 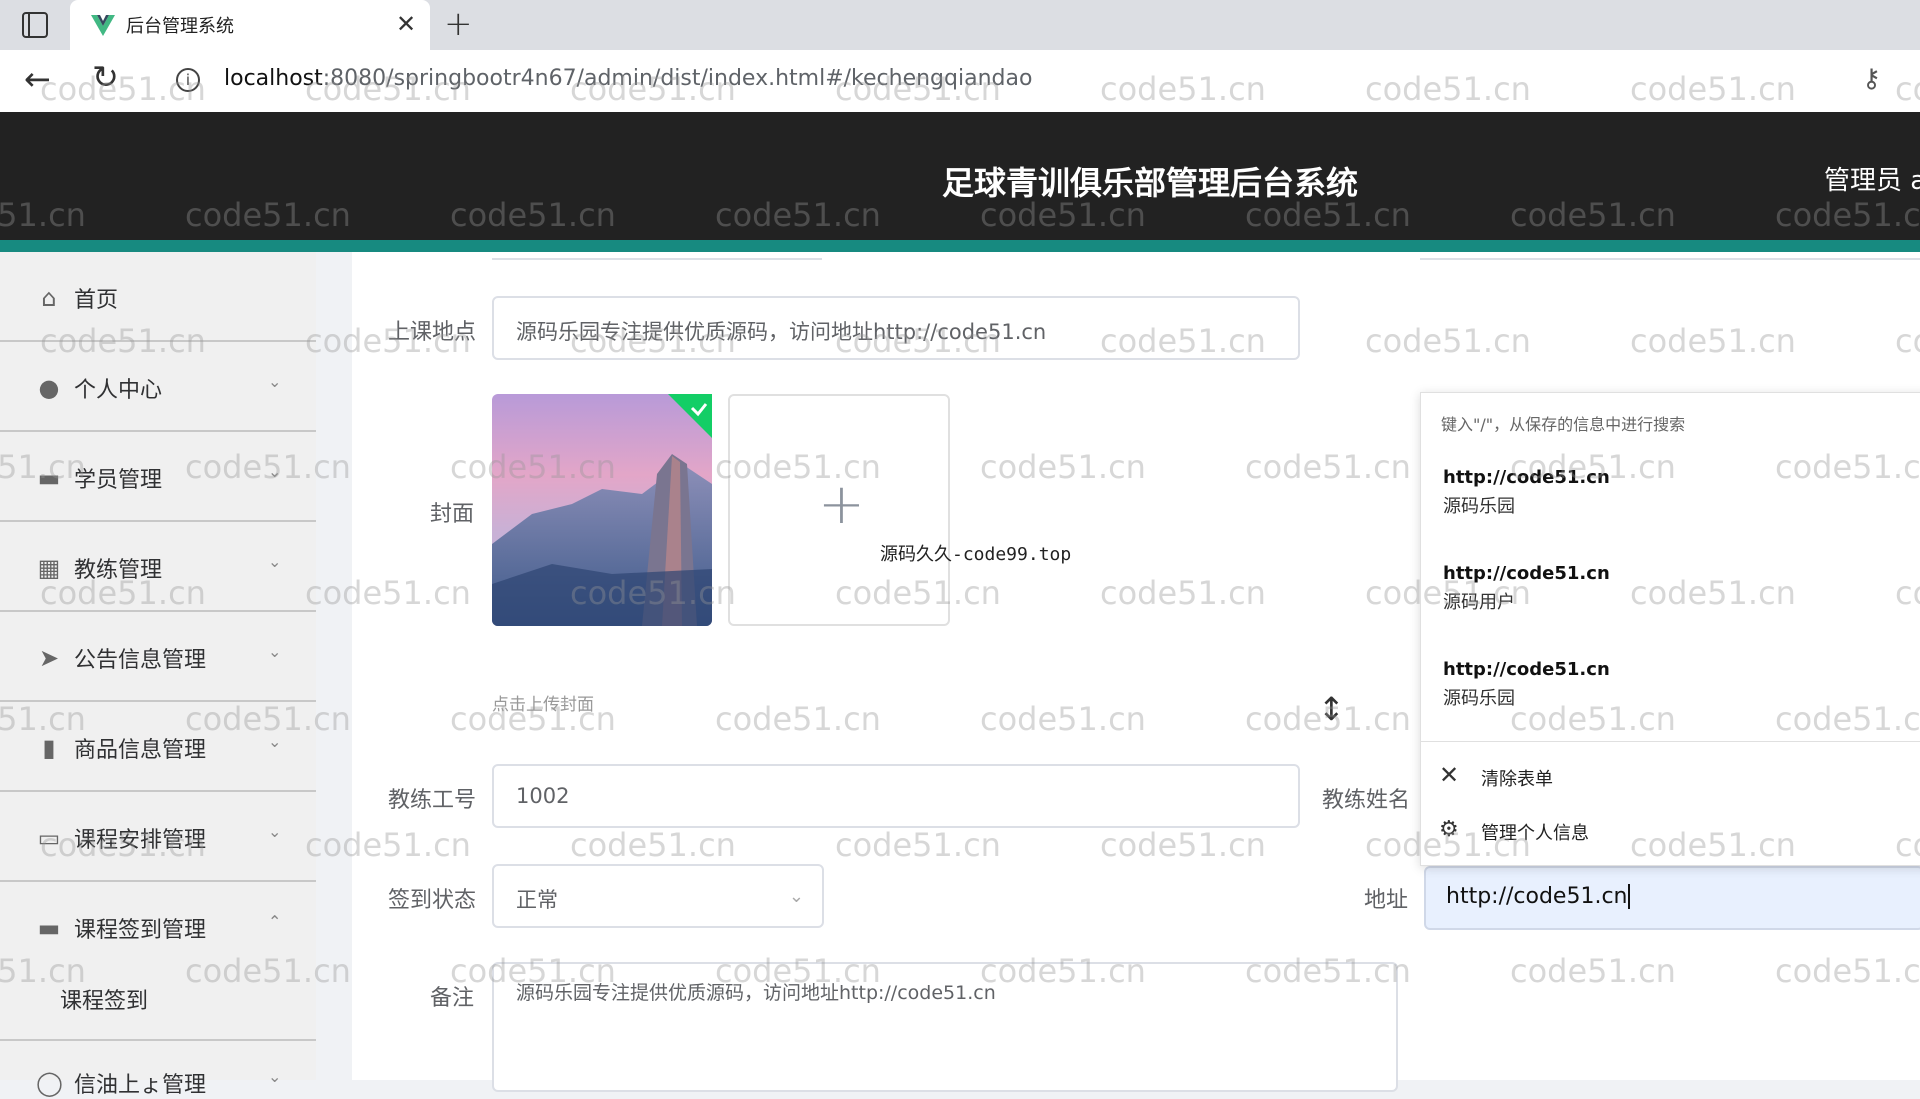 I want to click on sidebar-item-label: 商品信息管理, so click(x=140, y=750).